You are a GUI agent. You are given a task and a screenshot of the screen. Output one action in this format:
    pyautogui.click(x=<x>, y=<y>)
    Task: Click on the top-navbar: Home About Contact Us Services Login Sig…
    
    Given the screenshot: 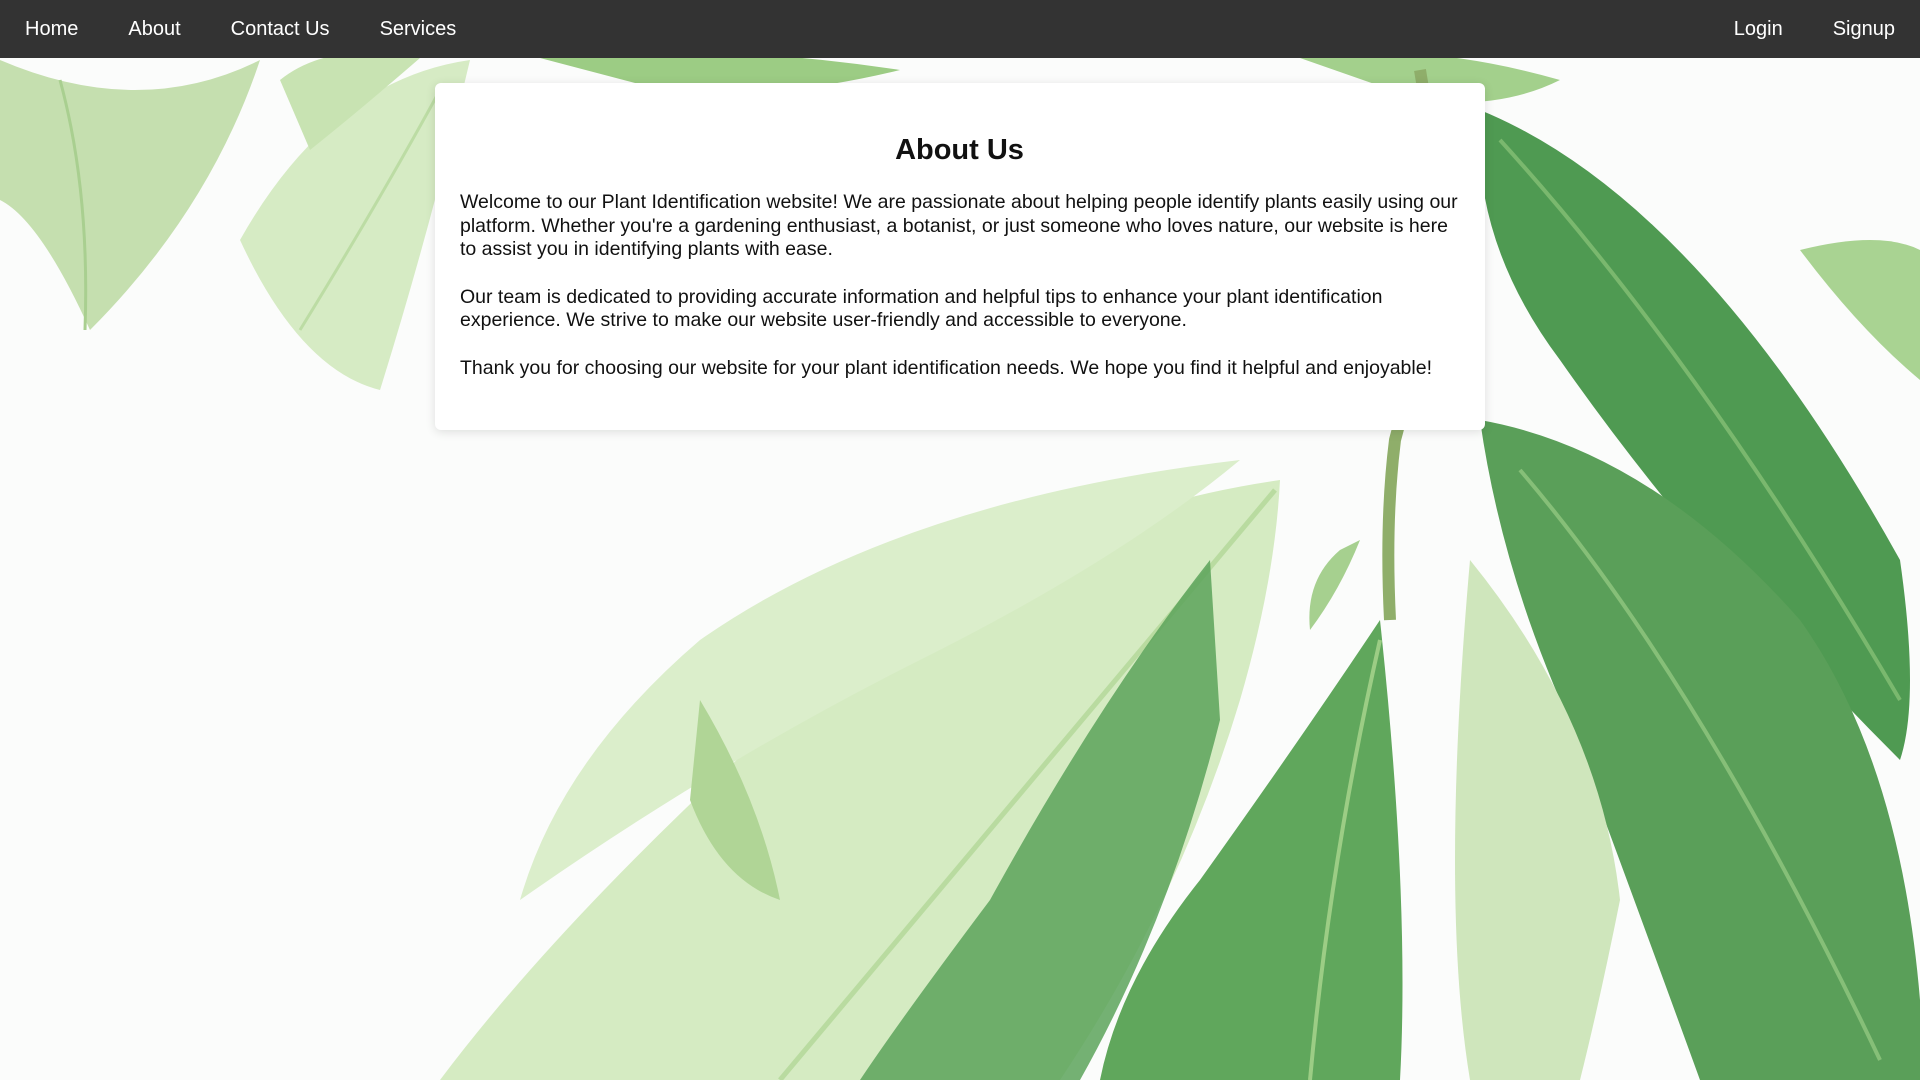 What is the action you would take?
    pyautogui.click(x=960, y=29)
    